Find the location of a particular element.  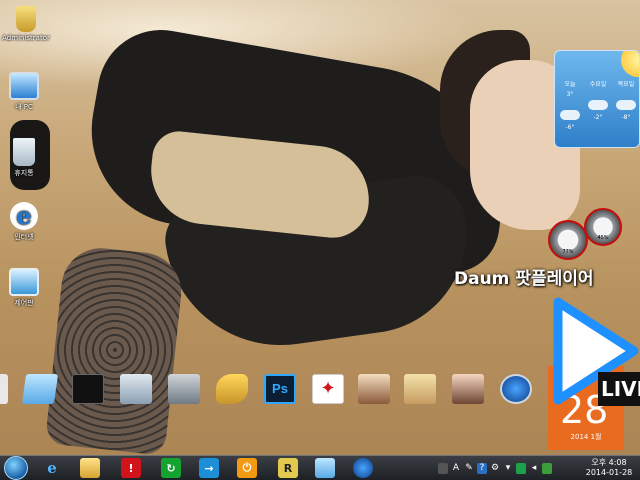

weather-day: 목요일 -8° is located at coordinates (626, 101).